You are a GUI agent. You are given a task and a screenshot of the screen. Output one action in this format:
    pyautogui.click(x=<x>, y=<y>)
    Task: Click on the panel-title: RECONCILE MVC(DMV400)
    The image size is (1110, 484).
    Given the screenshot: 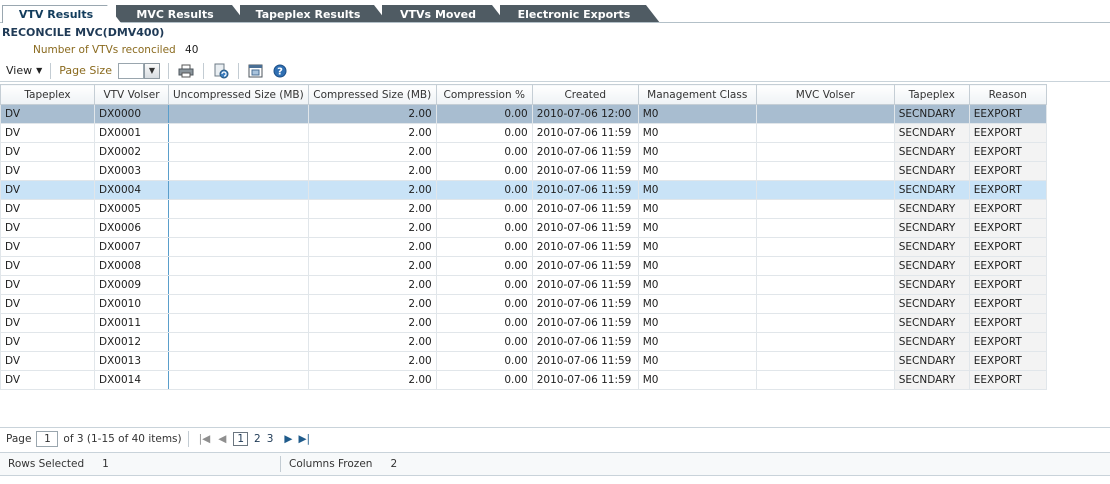 What is the action you would take?
    pyautogui.click(x=83, y=32)
    